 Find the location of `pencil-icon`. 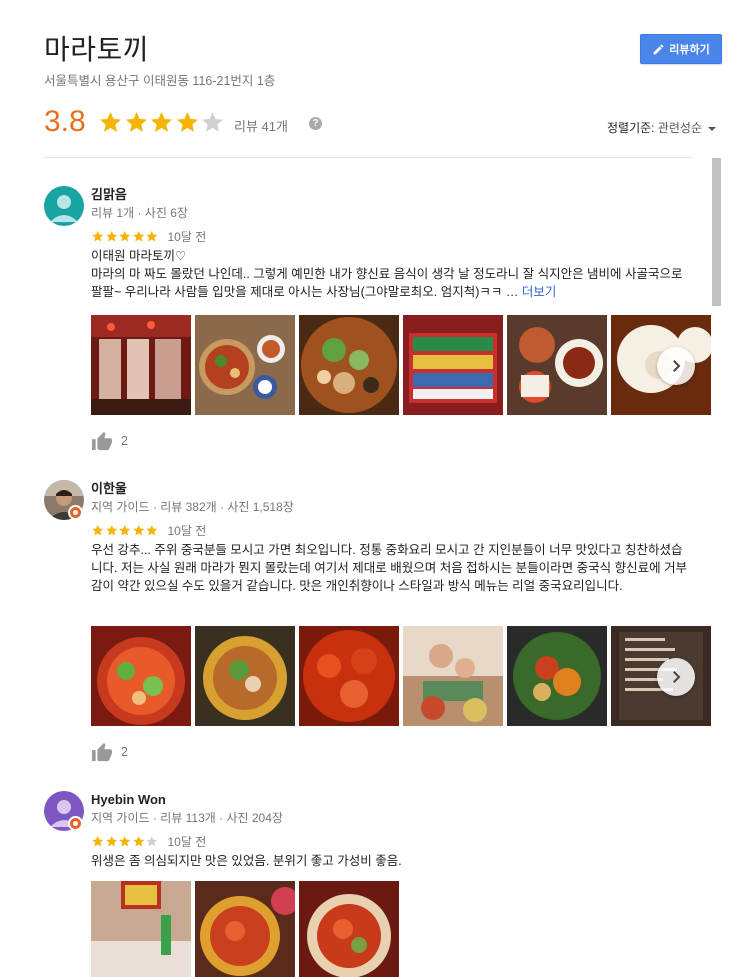

pencil-icon is located at coordinates (658, 49).